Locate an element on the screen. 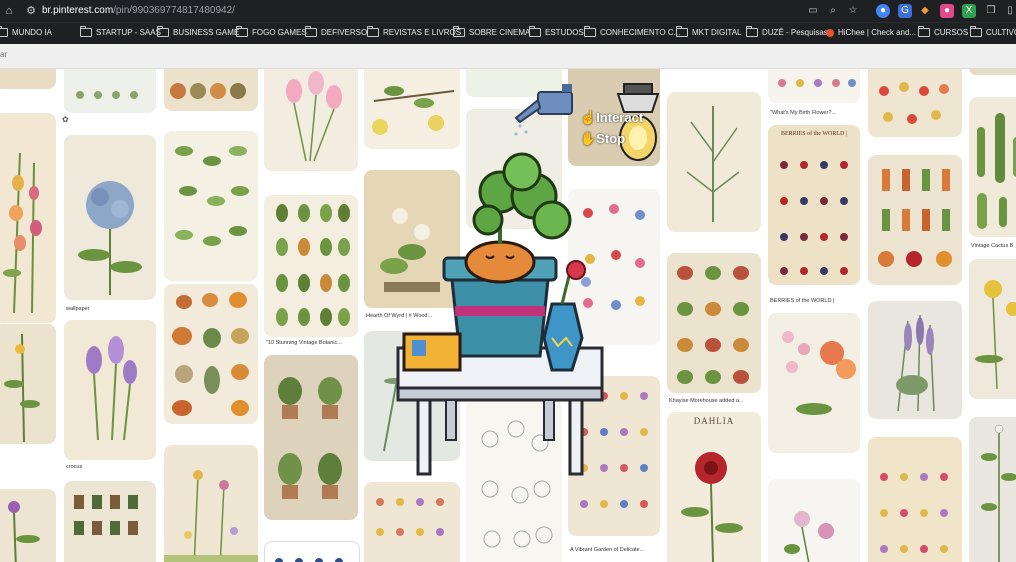 Image resolution: width=1016 pixels, height=562 pixels. crocus-illustration is located at coordinates (111, 388).